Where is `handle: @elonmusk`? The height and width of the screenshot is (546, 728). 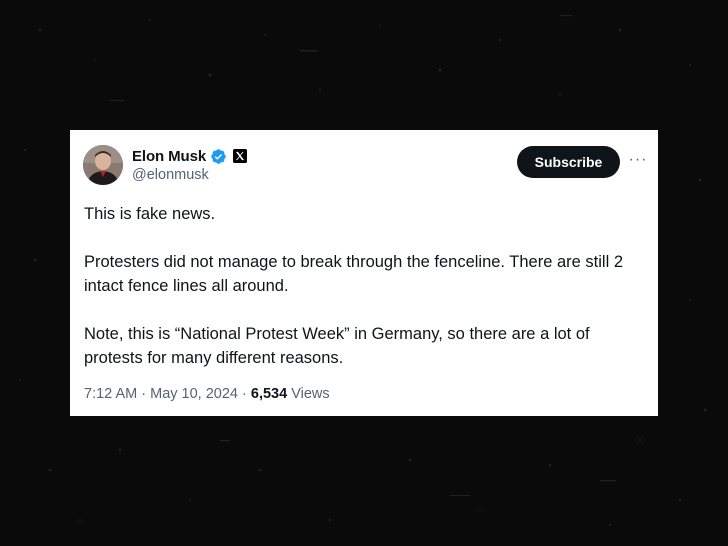
handle: @elonmusk is located at coordinates (189, 175).